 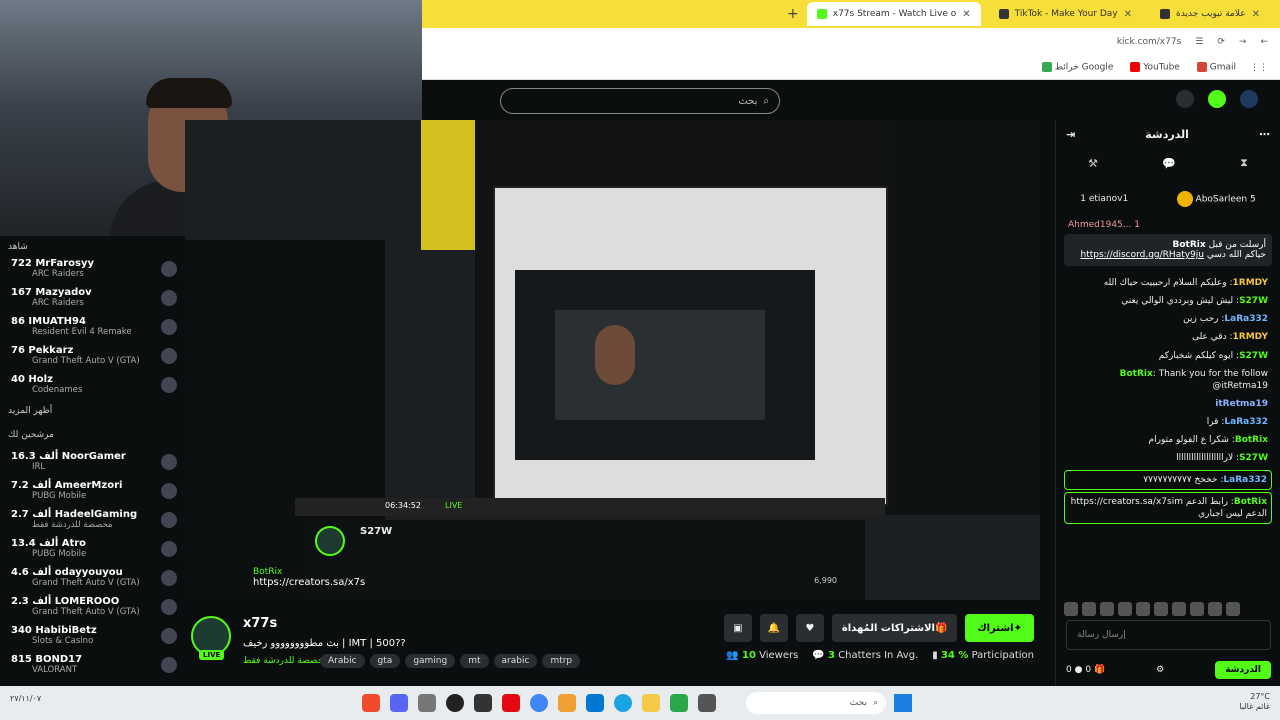 I want to click on notify-button: 🔔, so click(x=773, y=628).